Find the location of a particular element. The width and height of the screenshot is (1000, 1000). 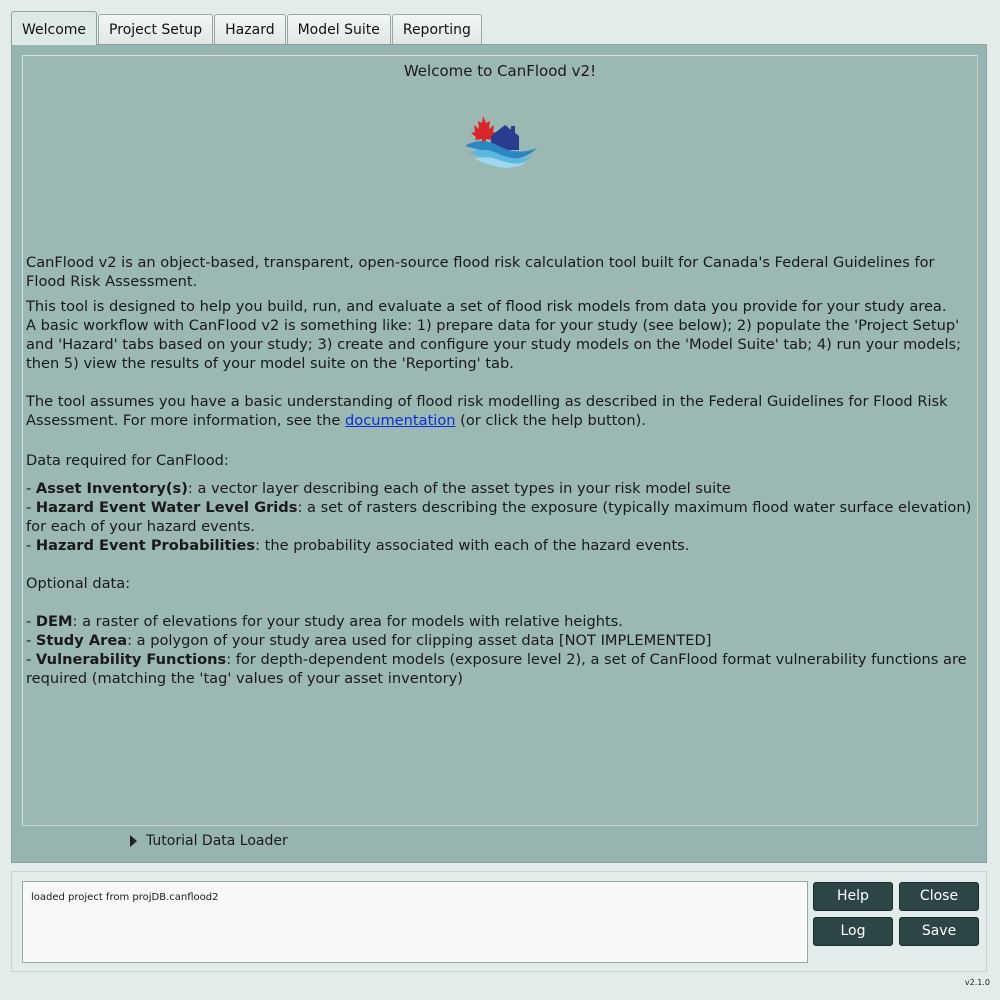

canflood-logo is located at coordinates (501, 142).